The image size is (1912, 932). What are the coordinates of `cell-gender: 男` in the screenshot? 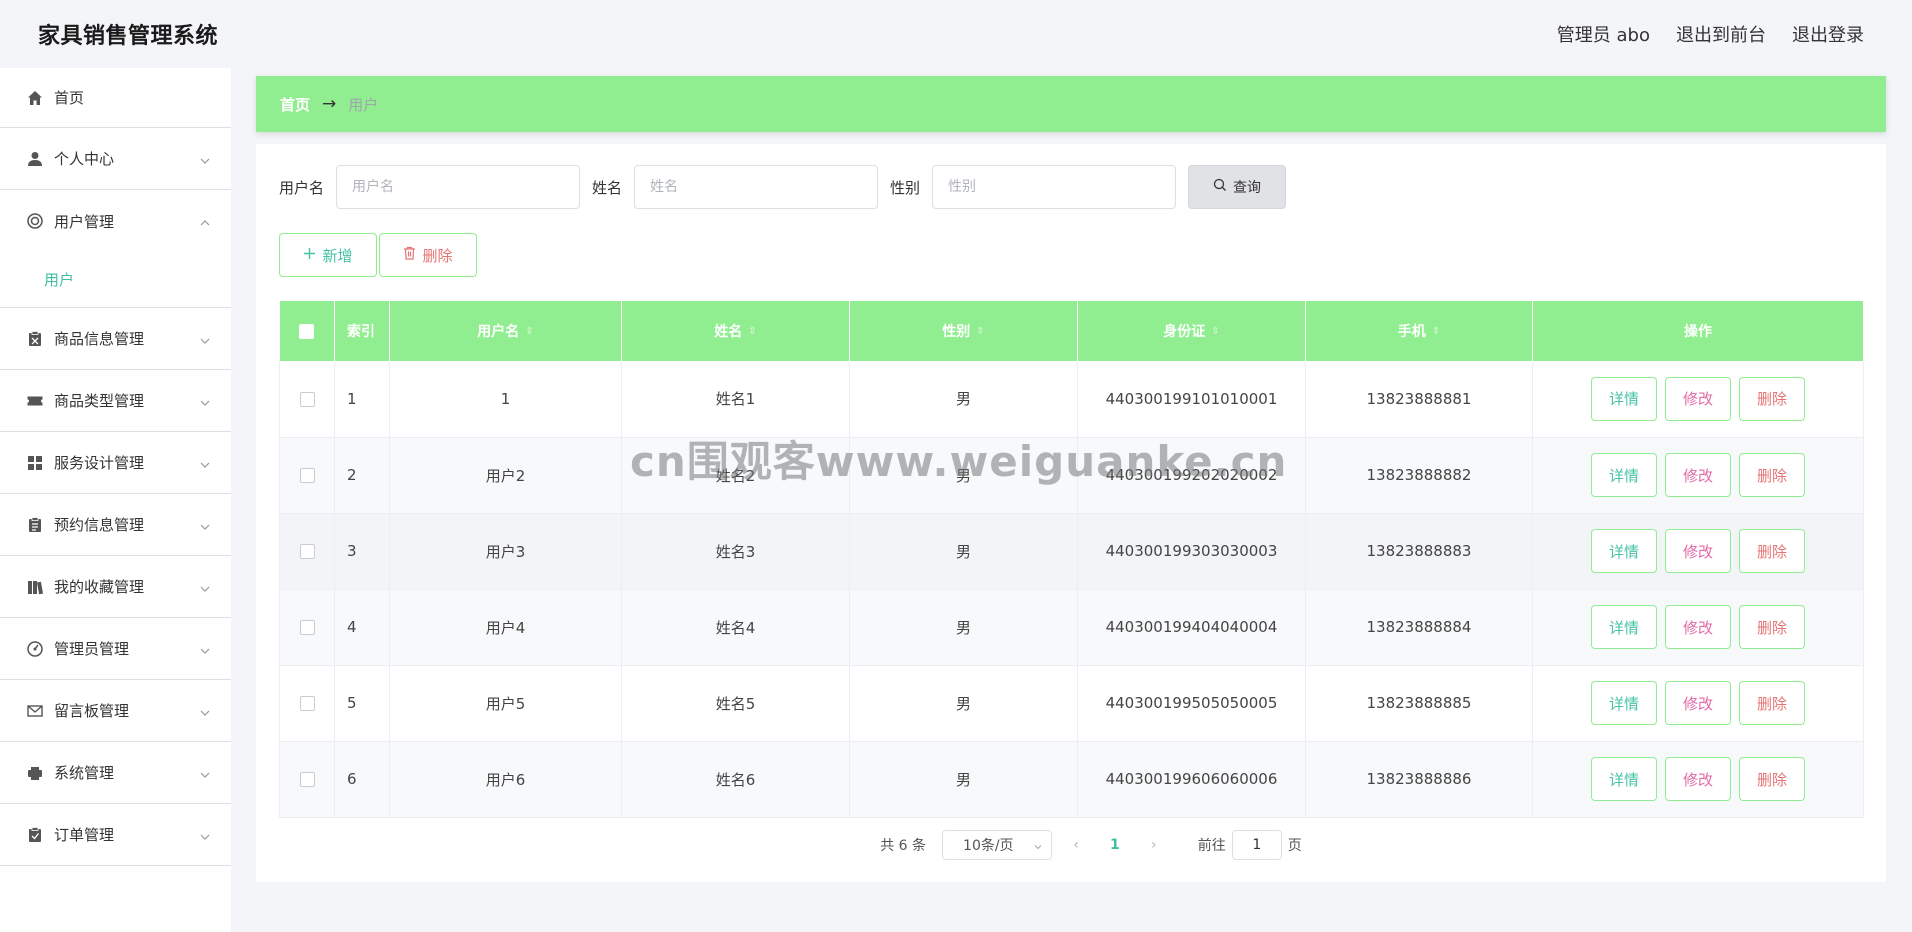 It's located at (963, 399).